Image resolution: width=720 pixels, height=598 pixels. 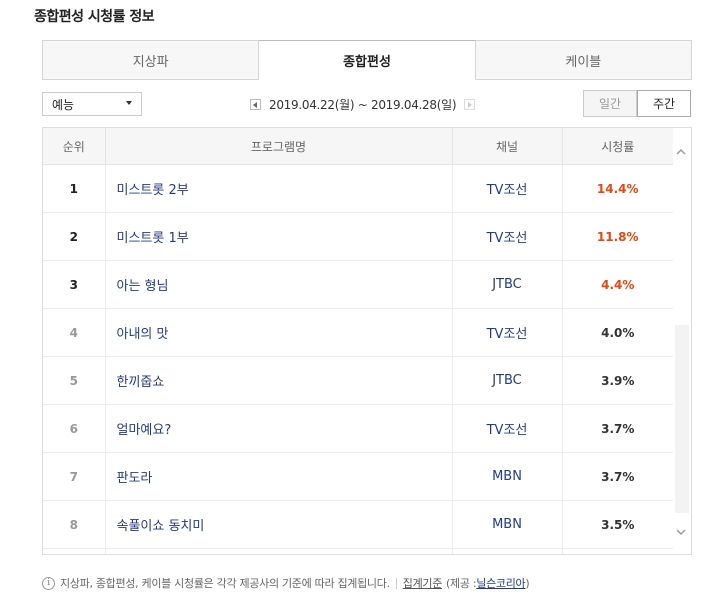 I want to click on header-rating: 시청률, so click(x=617, y=146).